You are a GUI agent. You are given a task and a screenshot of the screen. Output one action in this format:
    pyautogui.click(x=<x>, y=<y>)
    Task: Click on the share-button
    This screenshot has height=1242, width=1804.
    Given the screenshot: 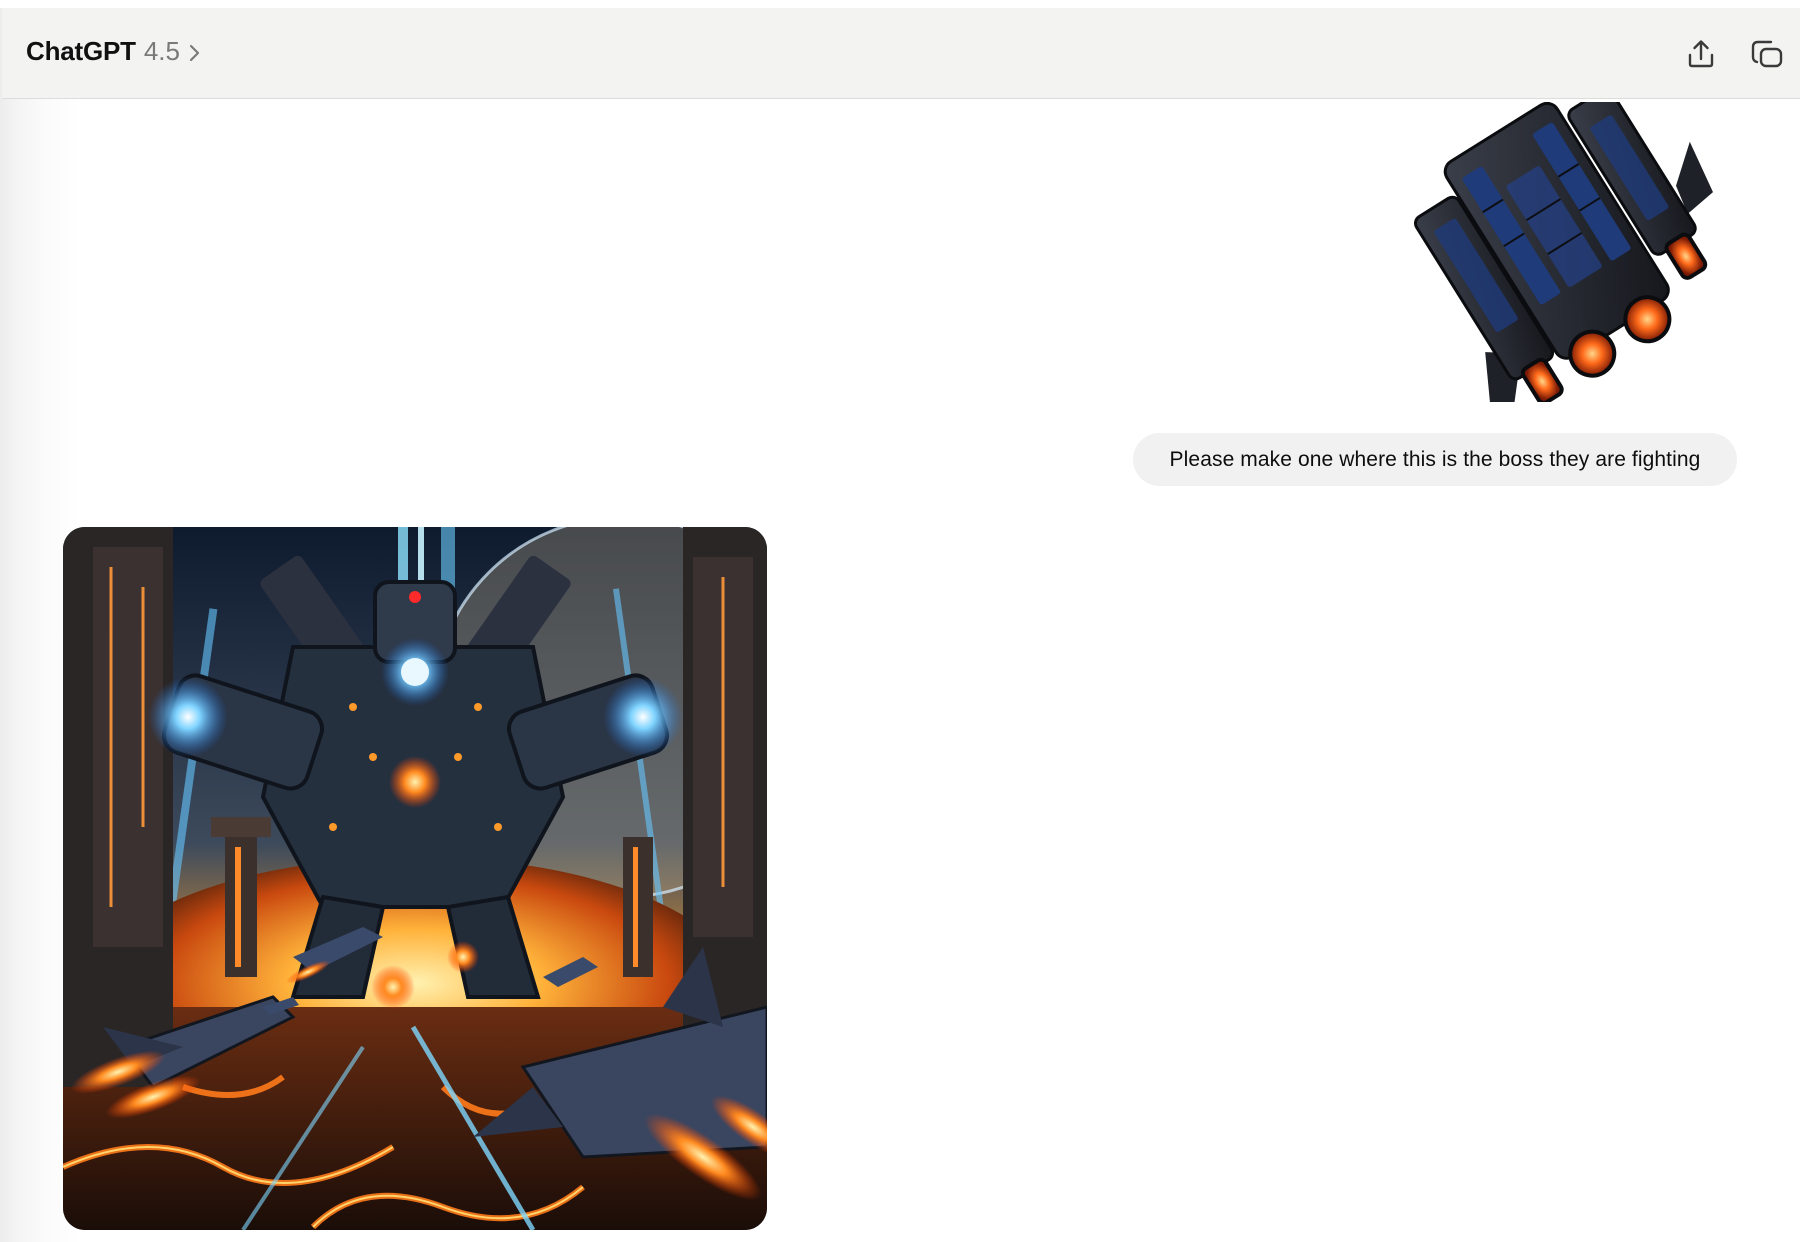 What is the action you would take?
    pyautogui.click(x=1701, y=54)
    